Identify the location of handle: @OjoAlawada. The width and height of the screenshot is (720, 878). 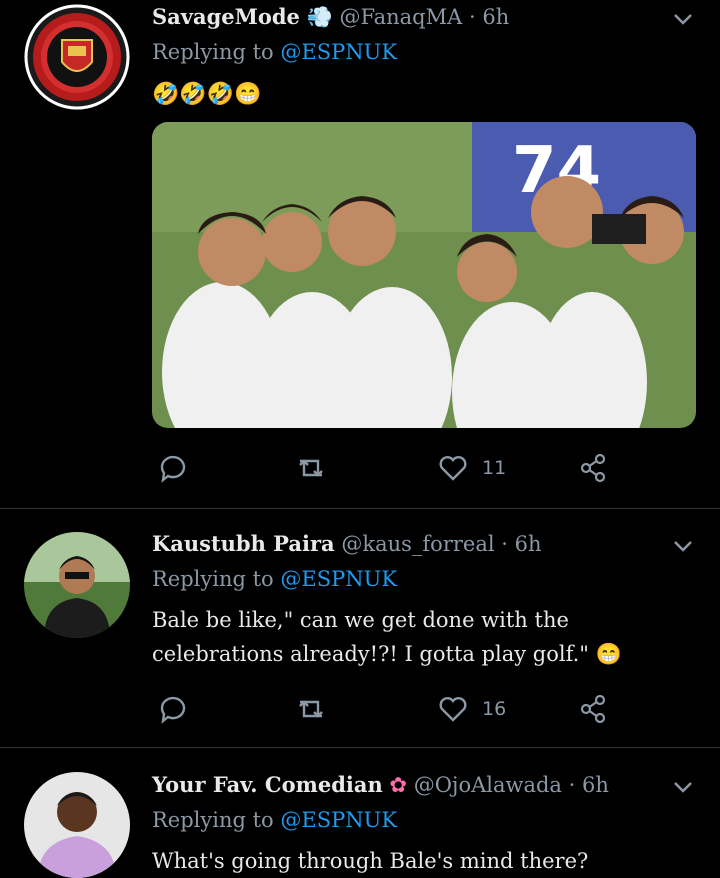
(488, 785).